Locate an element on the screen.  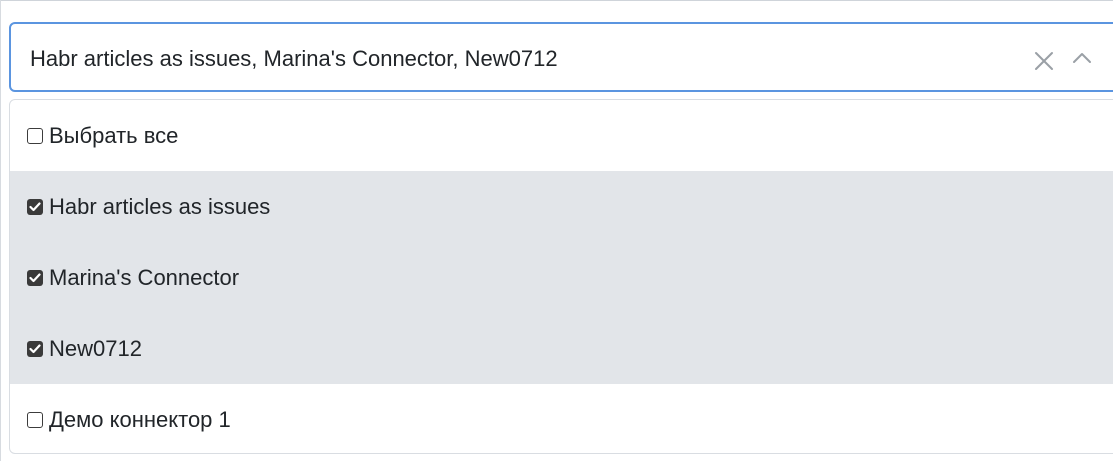
option-label: Выбрать все is located at coordinates (114, 135).